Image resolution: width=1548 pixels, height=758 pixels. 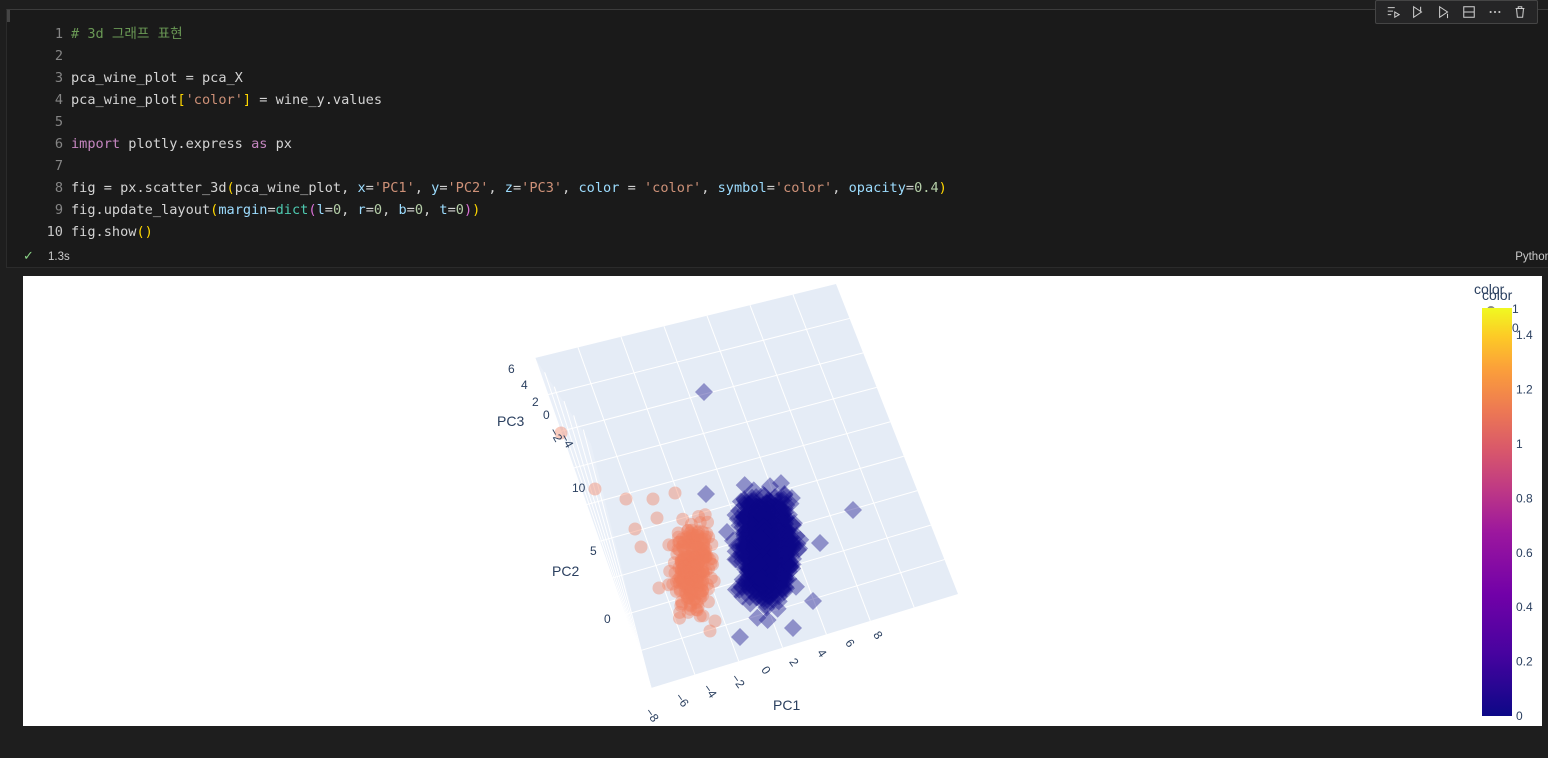 What do you see at coordinates (149, 188) in the screenshot?
I see `code-token: fig = px.scatter_3d` at bounding box center [149, 188].